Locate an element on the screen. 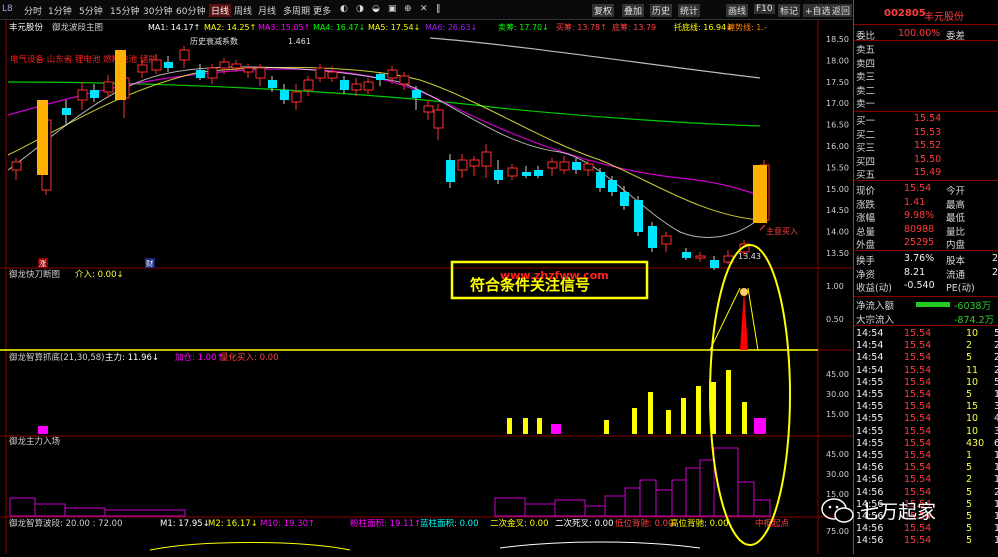  signal-dot is located at coordinates (744, 292).